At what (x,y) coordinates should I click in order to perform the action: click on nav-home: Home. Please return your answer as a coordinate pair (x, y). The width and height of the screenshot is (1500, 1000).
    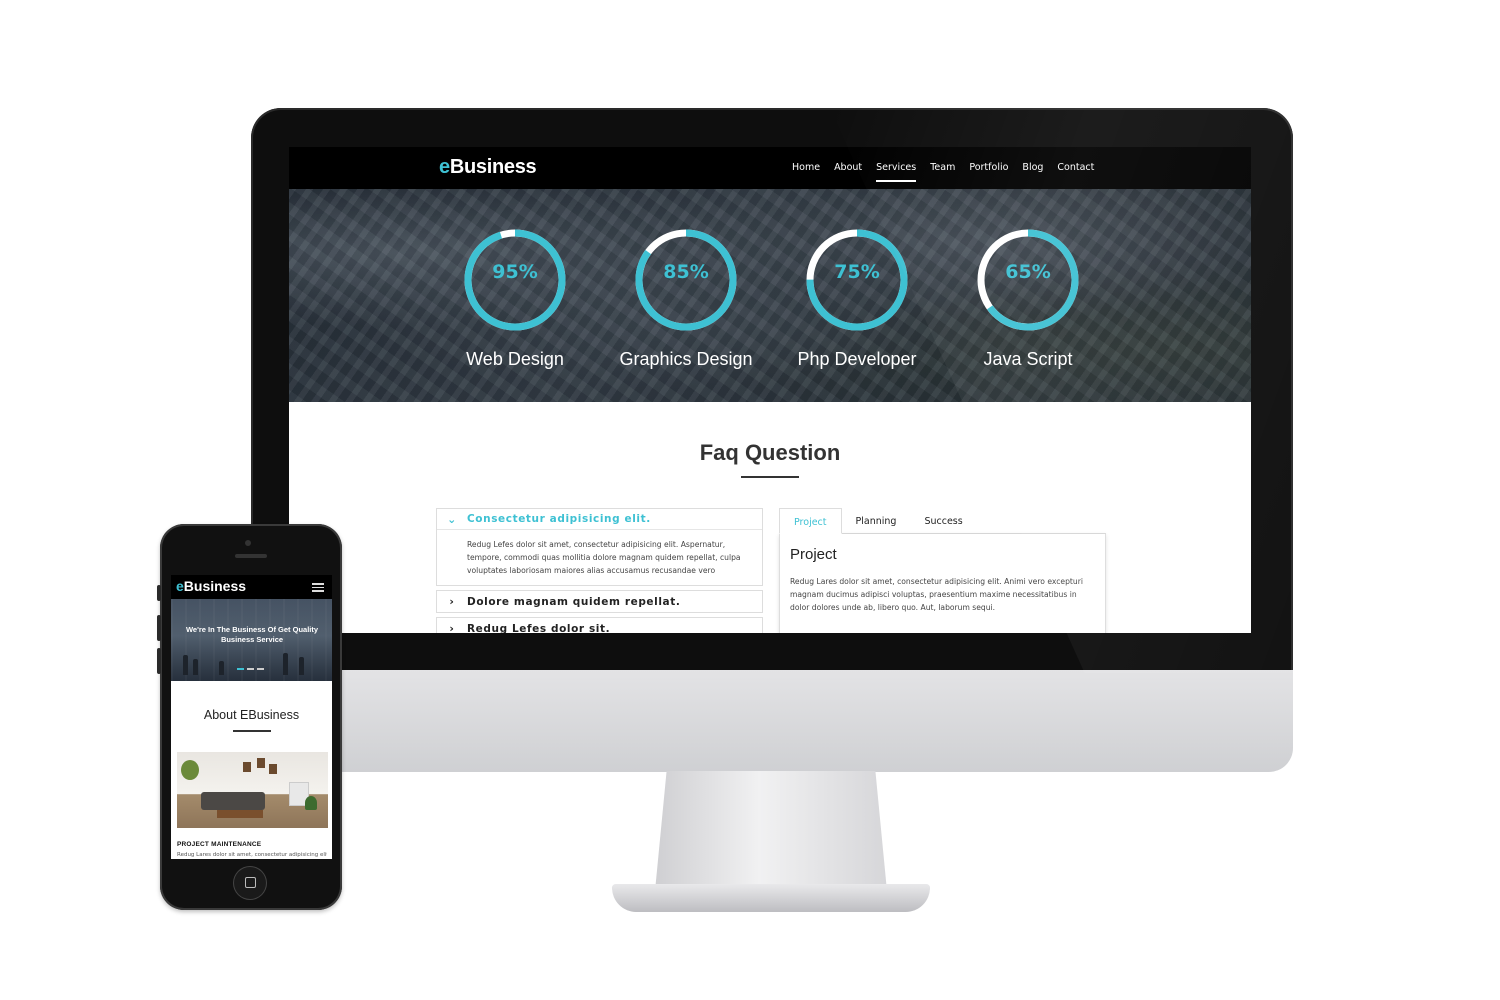
    Looking at the image, I should click on (806, 171).